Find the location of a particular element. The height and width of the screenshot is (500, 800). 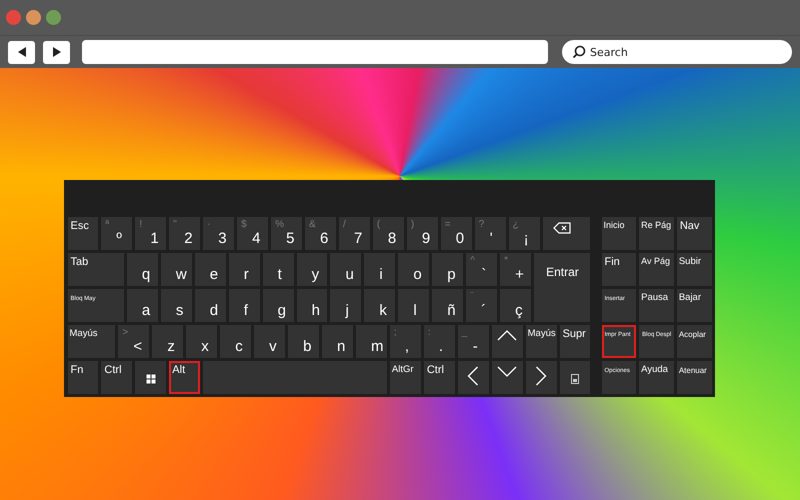

keyboard-key: r is located at coordinates (244, 269).